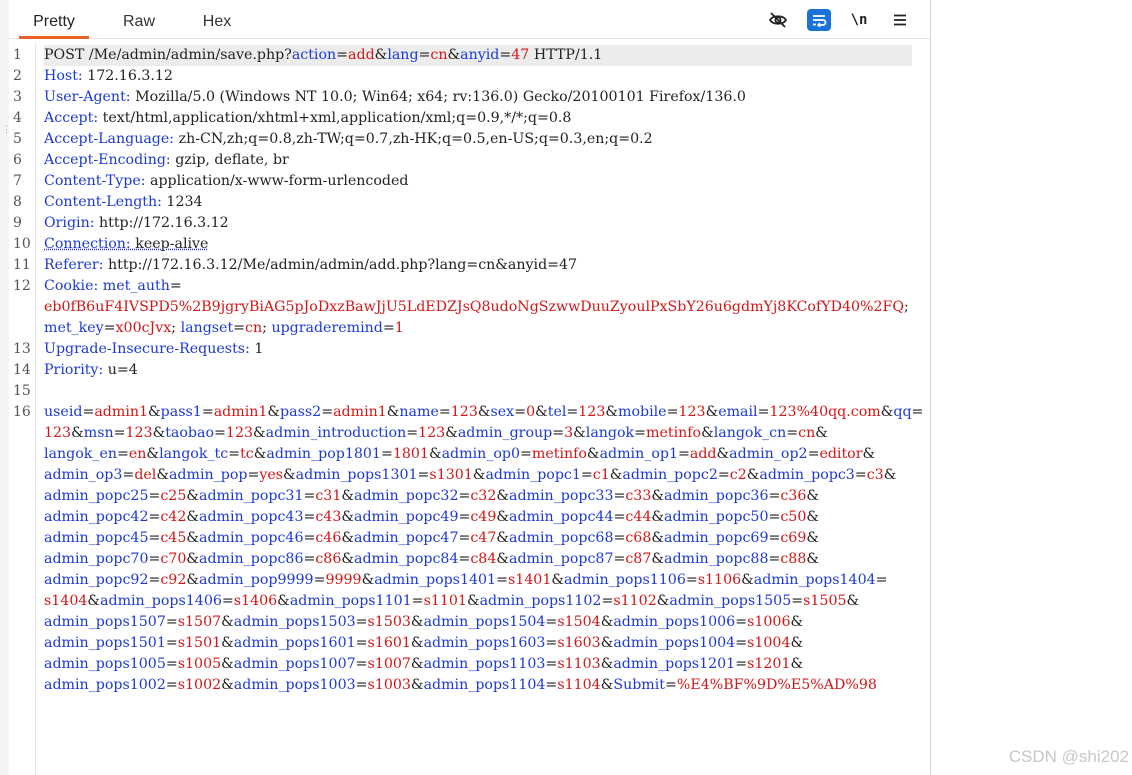  Describe the element at coordinates (208, 475) in the screenshot. I see `body-param-key: admin_pop` at that location.